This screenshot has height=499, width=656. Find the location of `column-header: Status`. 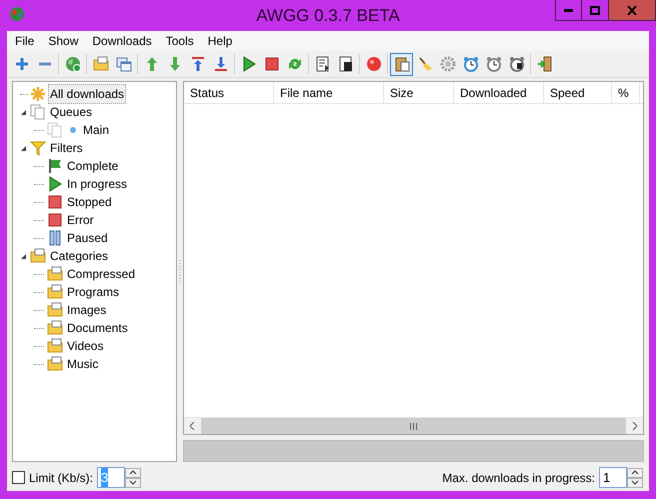

column-header: Status is located at coordinates (229, 92).